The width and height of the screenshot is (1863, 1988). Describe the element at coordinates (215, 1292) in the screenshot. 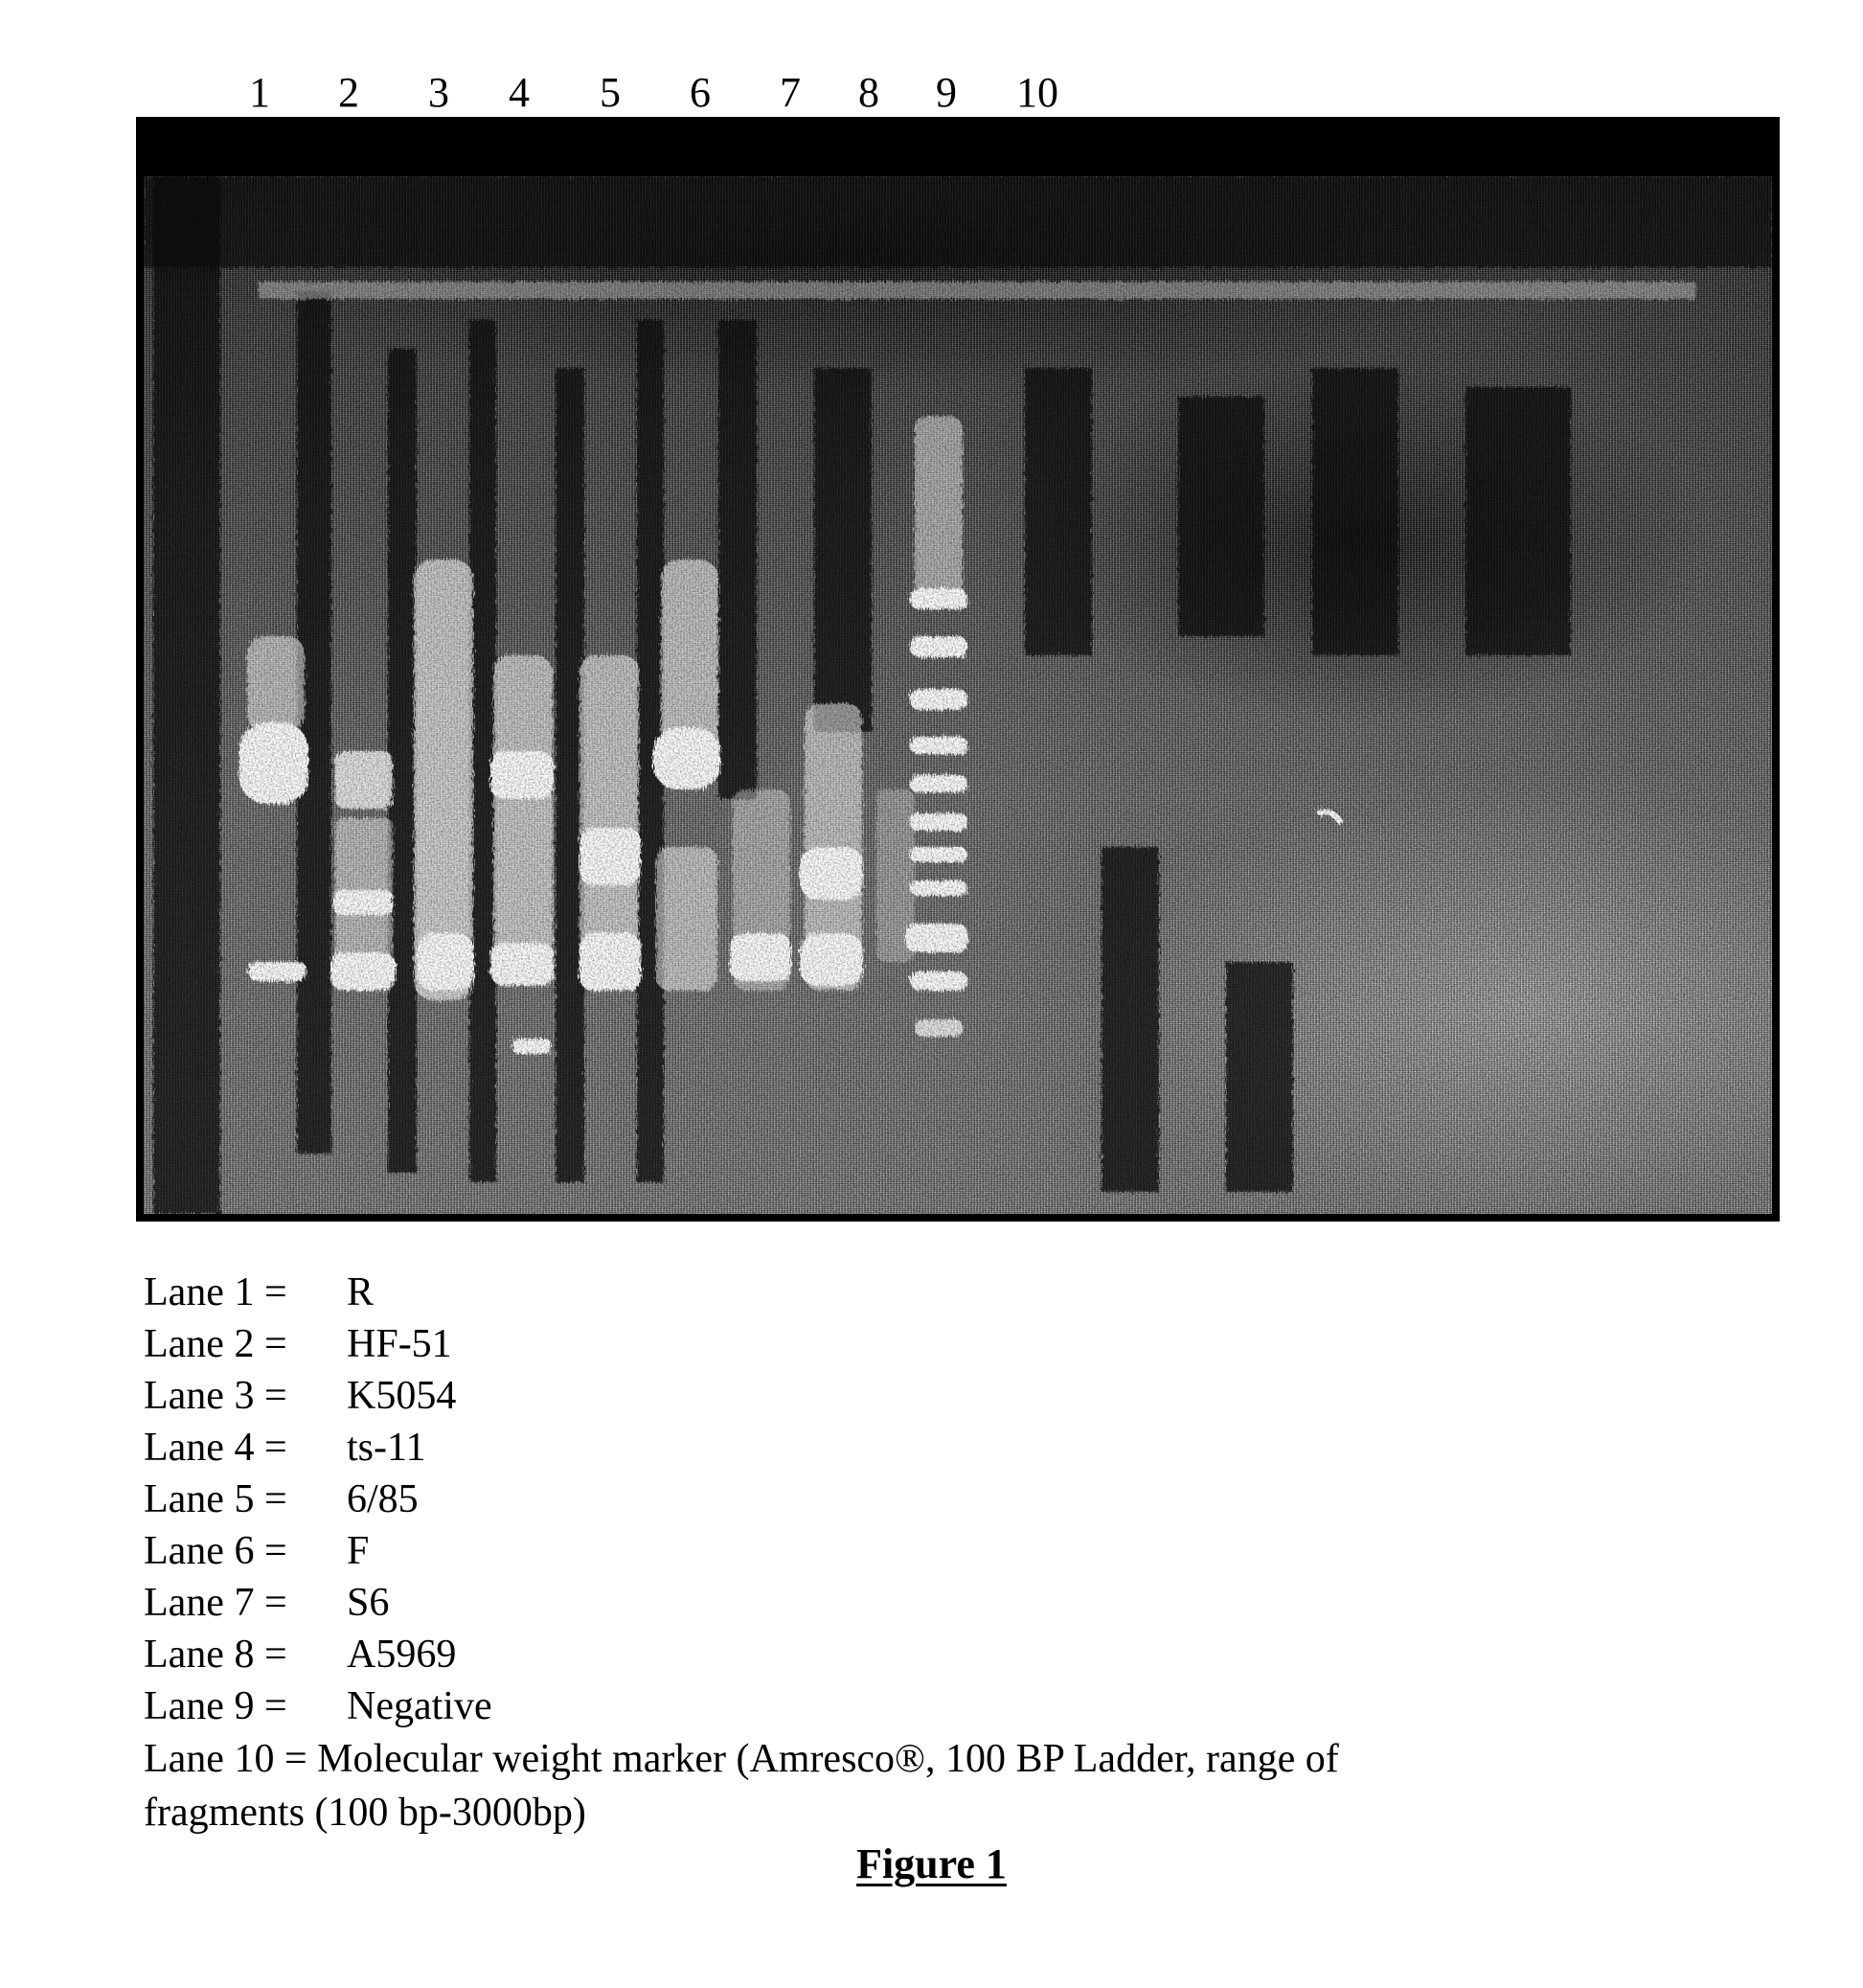

I see `legend-key: Lane 1 =` at that location.